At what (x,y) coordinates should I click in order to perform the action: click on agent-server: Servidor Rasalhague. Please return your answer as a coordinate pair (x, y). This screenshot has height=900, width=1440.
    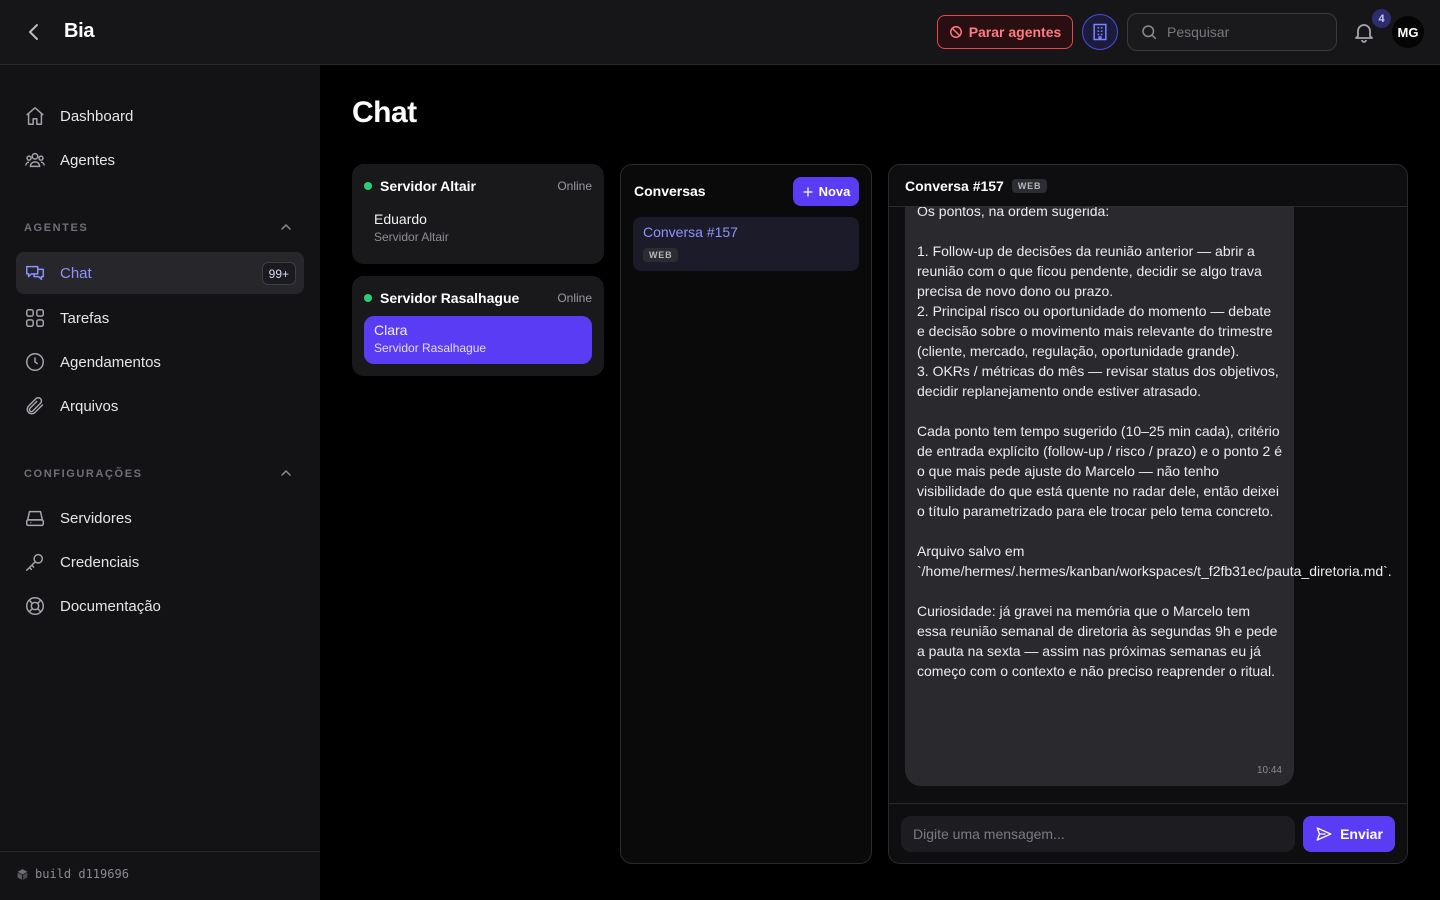
    Looking at the image, I should click on (430, 348).